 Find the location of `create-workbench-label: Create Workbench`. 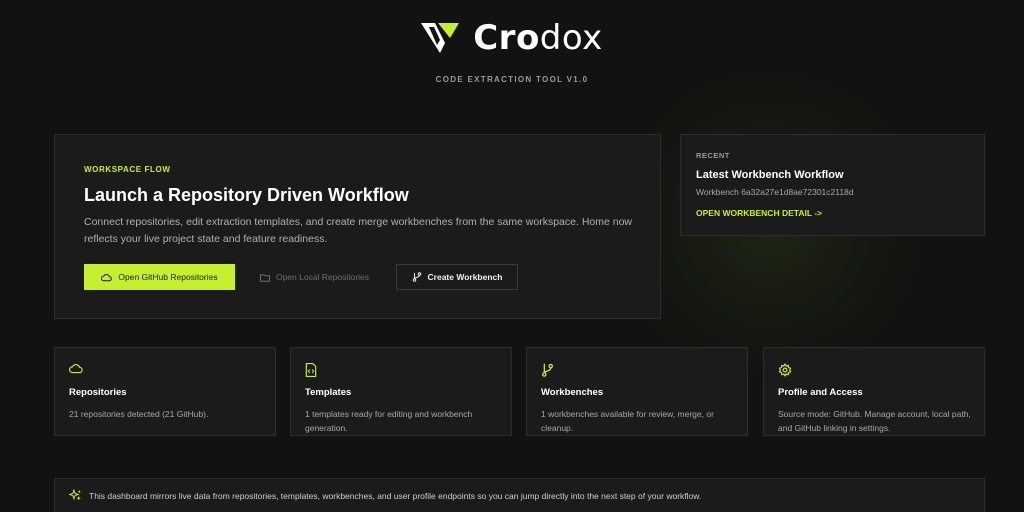

create-workbench-label: Create Workbench is located at coordinates (465, 277).